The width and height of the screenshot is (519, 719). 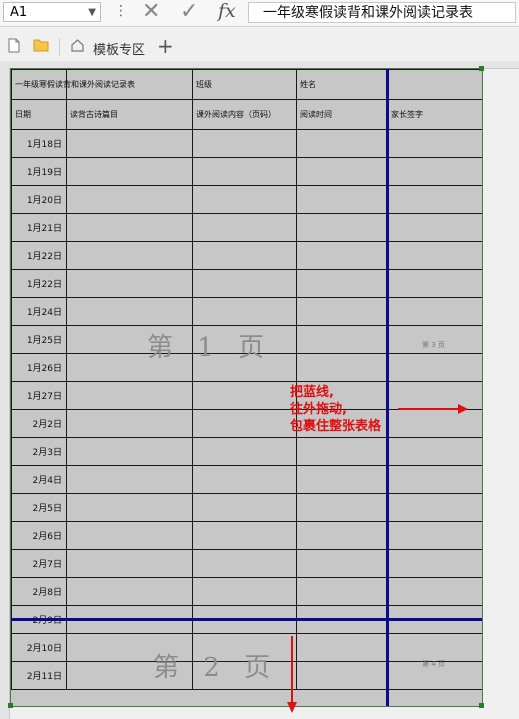 I want to click on date-cell: 1月21日, so click(x=39, y=227).